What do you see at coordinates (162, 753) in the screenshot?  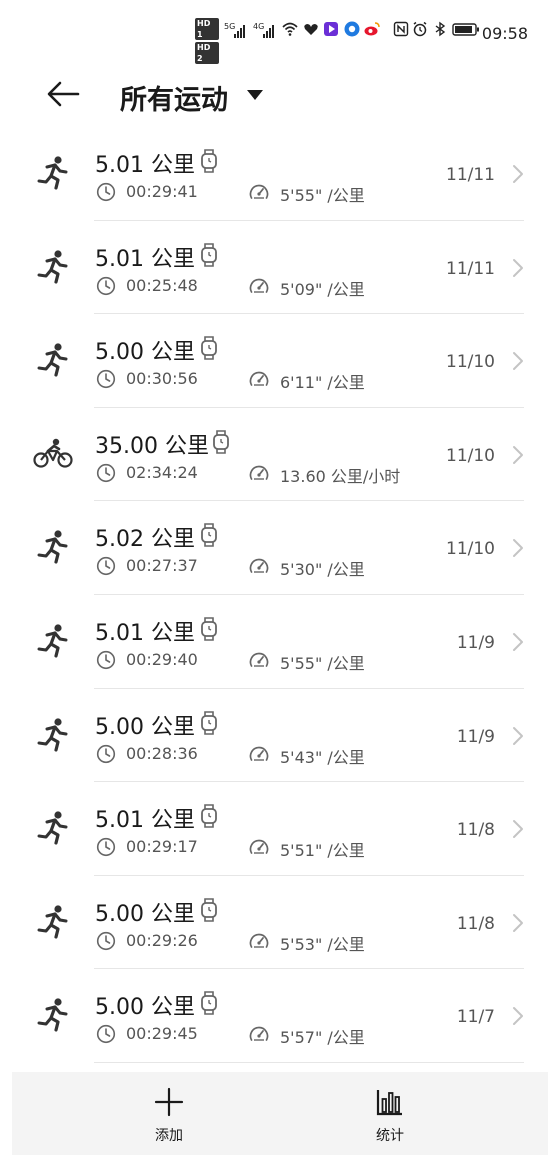 I see `duration-label: 00:28:36` at bounding box center [162, 753].